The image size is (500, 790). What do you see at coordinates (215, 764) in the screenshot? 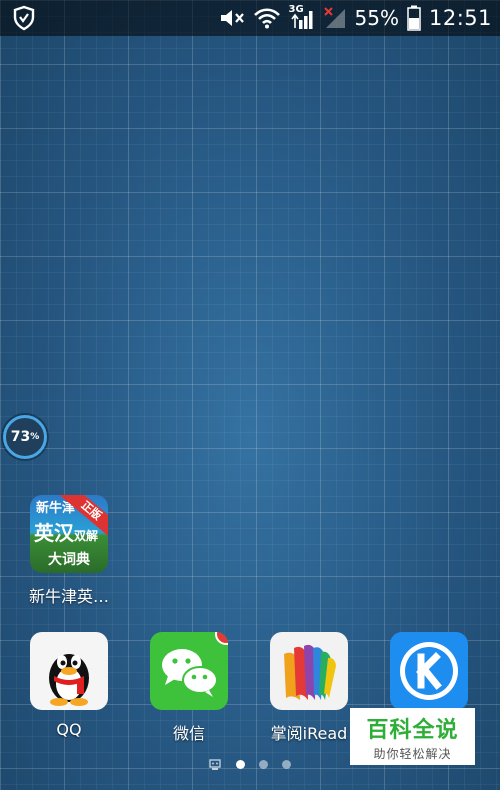
I see `robot-icon` at bounding box center [215, 764].